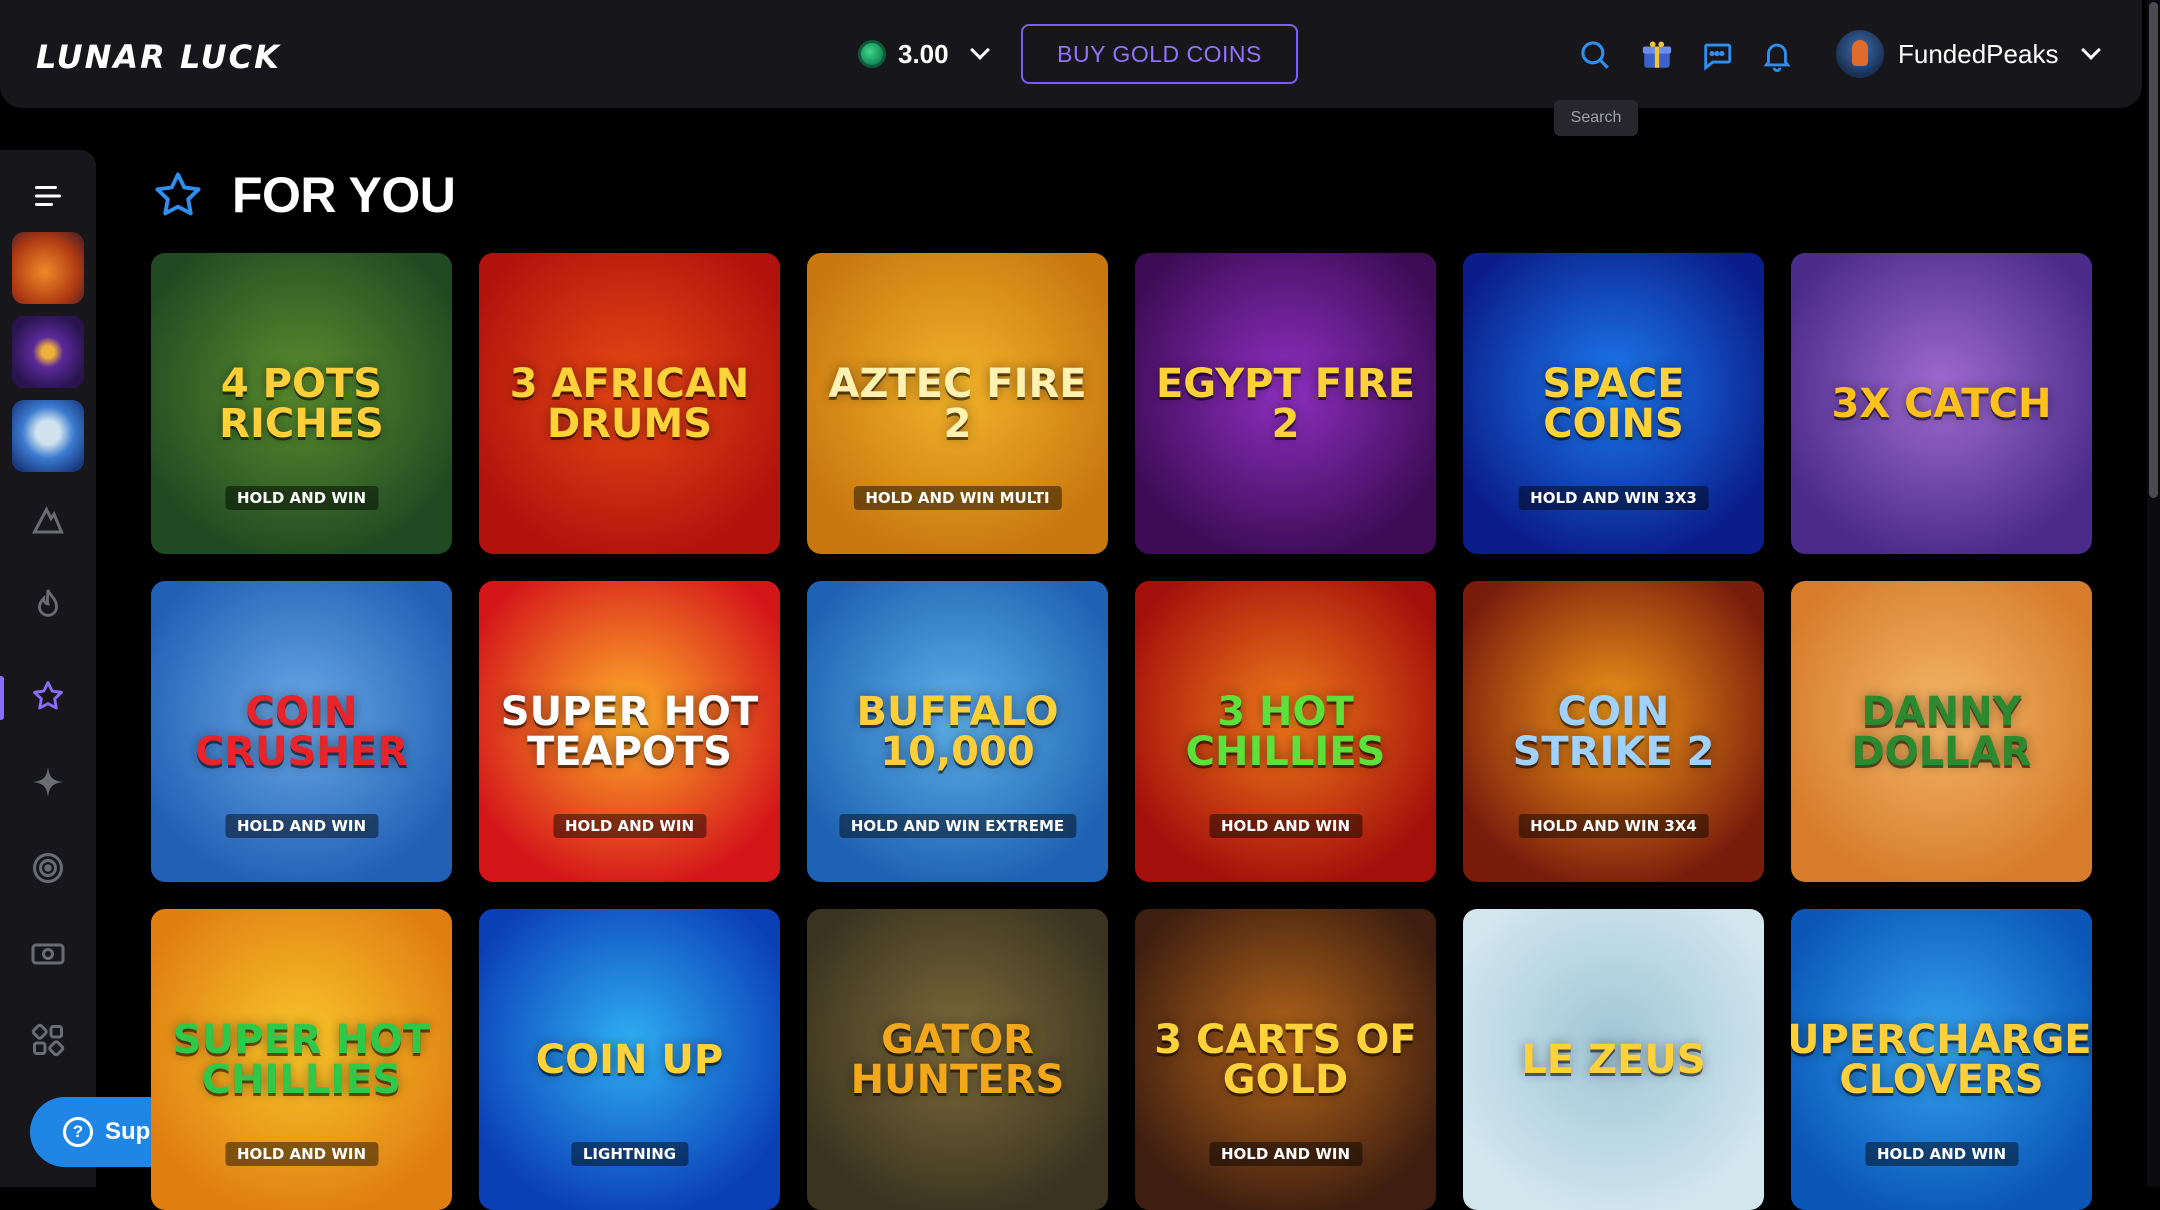 The width and height of the screenshot is (2160, 1210). I want to click on game-title: Aztec Fire 2, so click(957, 403).